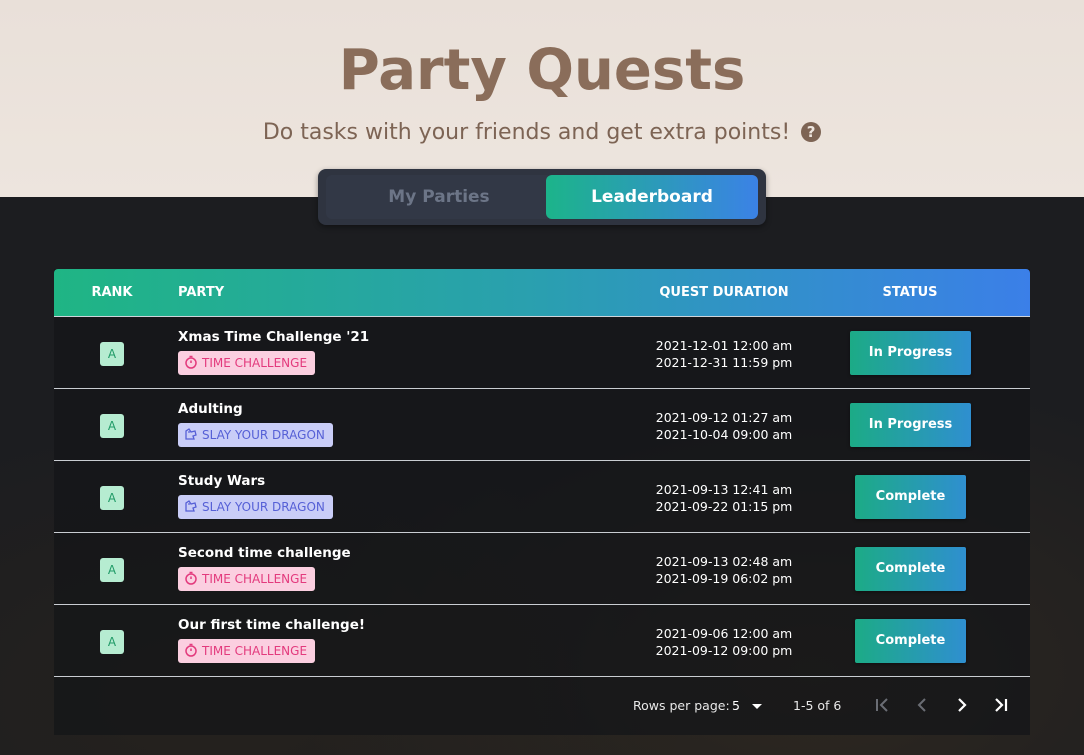  I want to click on quest-duration: 2021-09-06 12:00 am 2021-09-12 09:00 pm, so click(724, 642).